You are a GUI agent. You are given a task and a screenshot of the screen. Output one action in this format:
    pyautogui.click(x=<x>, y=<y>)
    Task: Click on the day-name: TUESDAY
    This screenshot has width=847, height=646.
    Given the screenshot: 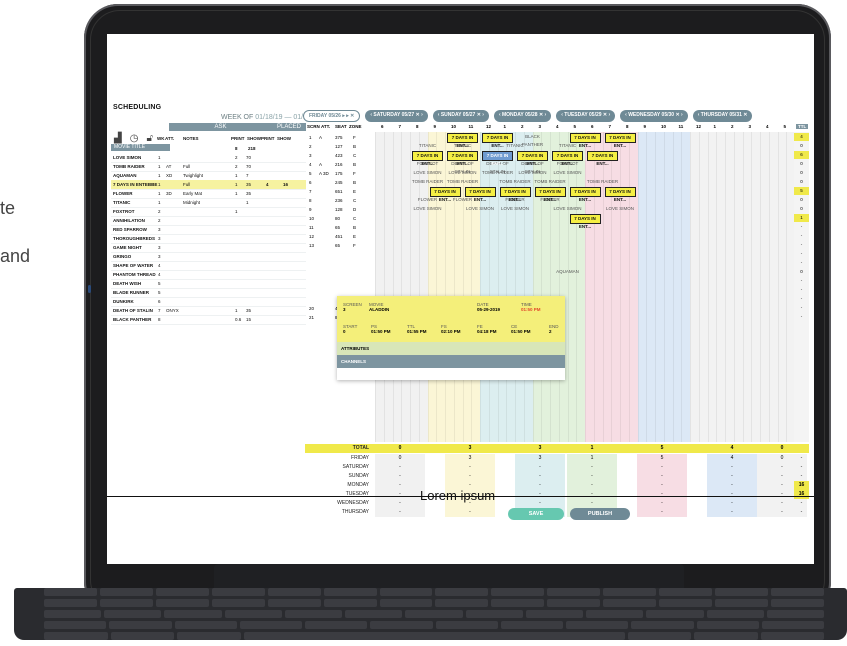 What is the action you would take?
    pyautogui.click(x=357, y=494)
    